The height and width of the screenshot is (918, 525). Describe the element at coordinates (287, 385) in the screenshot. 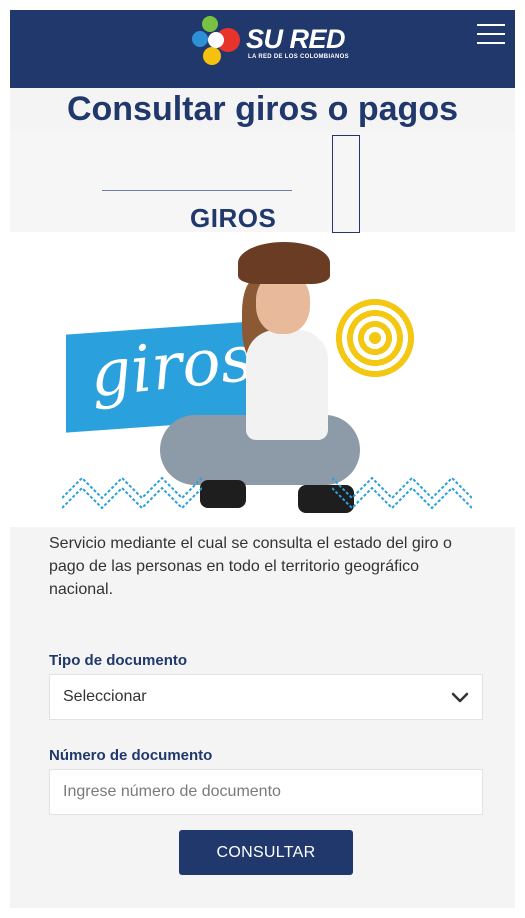

I see `hero-person-body` at that location.